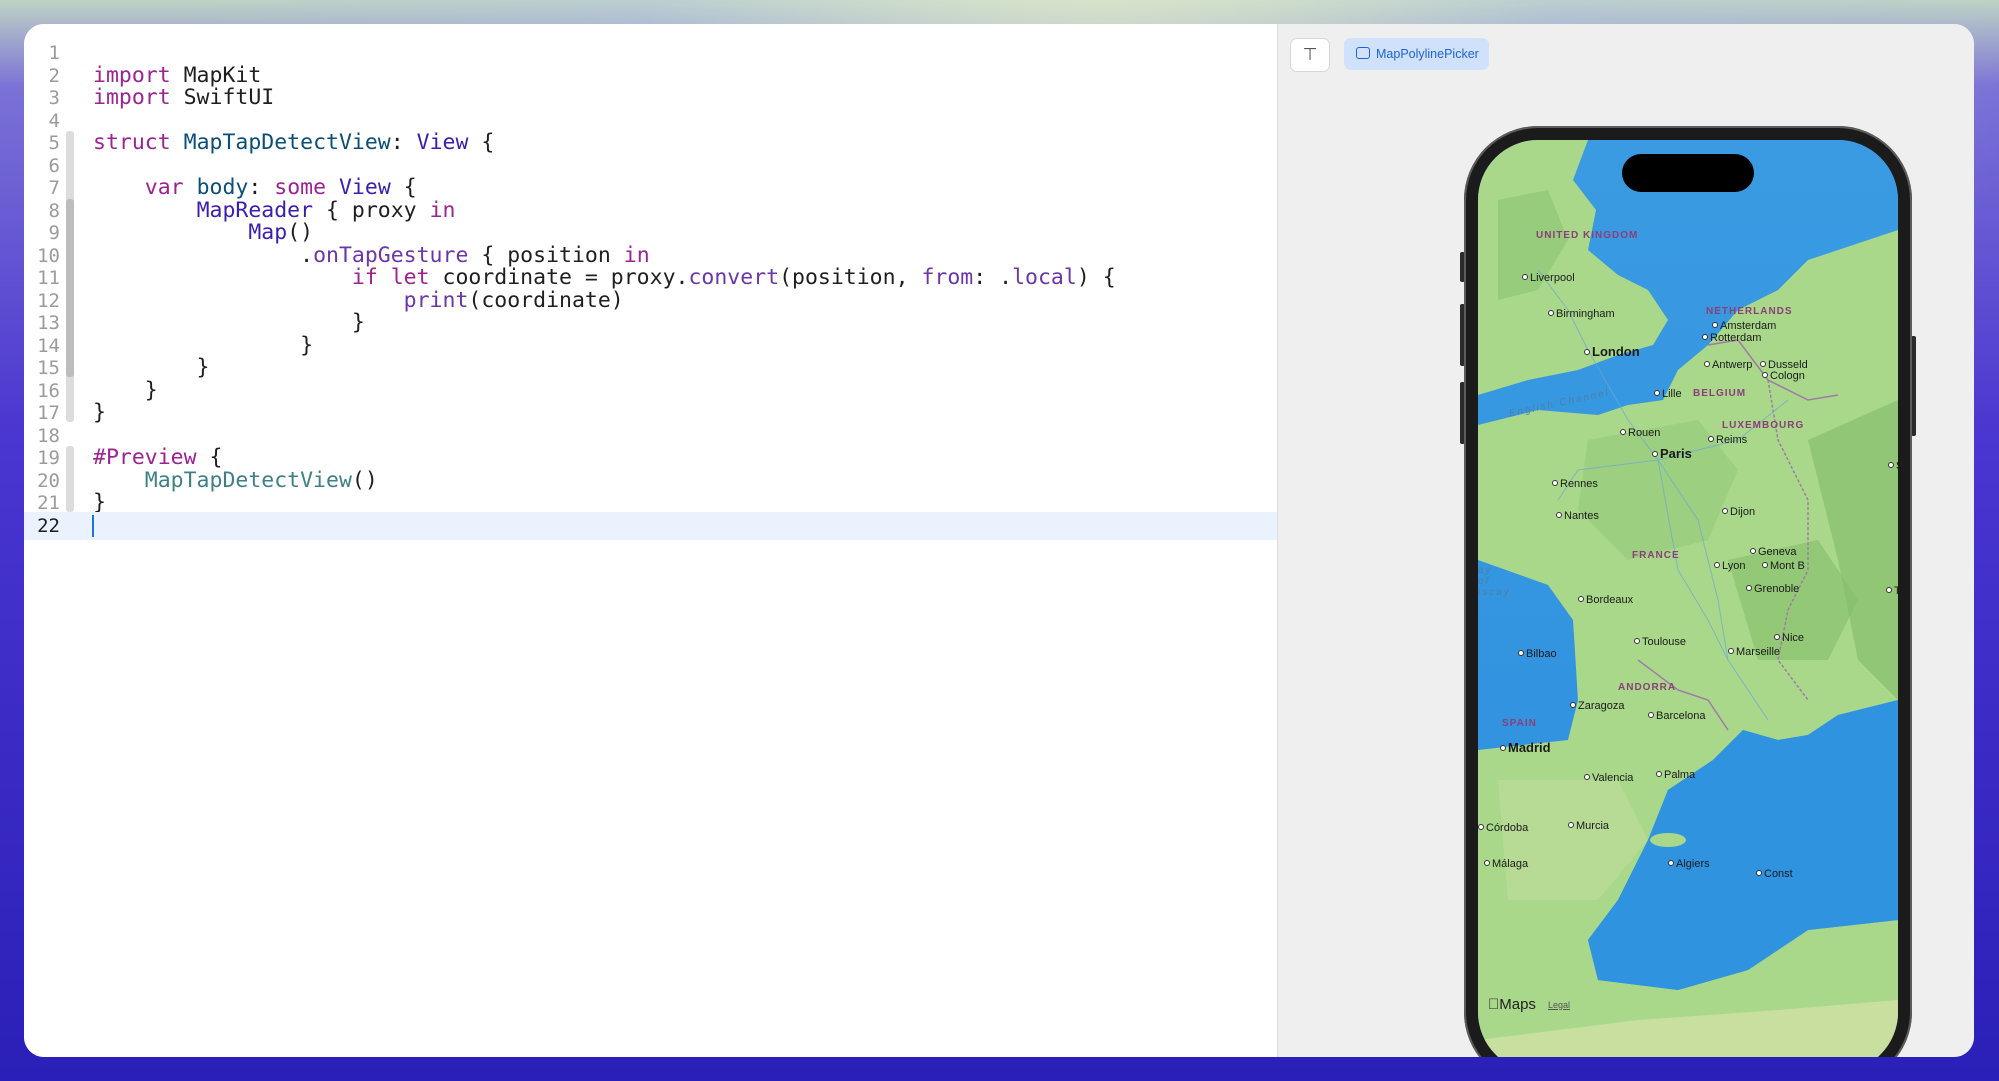 This screenshot has height=1081, width=1999. I want to click on city-label: Málaga, so click(1506, 864).